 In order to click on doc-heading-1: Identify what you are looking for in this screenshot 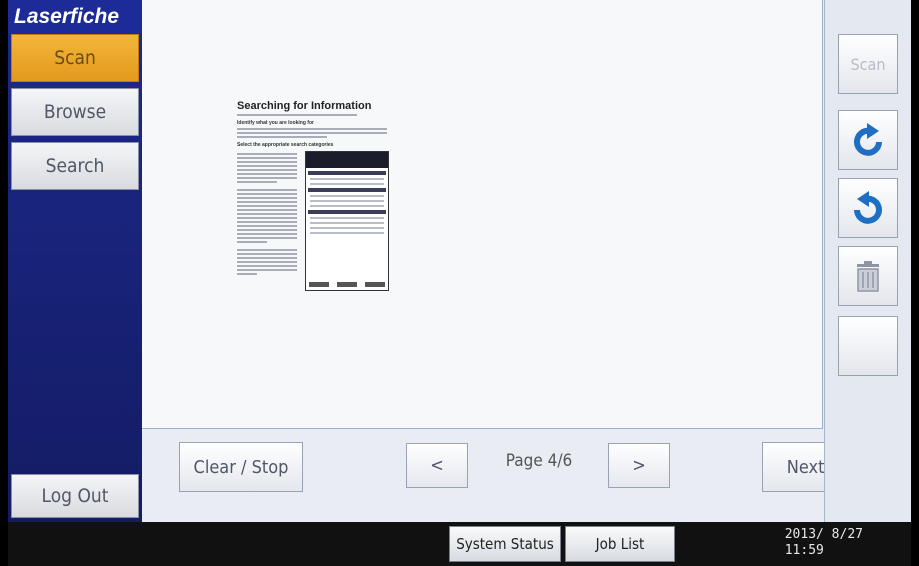, I will do `click(275, 123)`.